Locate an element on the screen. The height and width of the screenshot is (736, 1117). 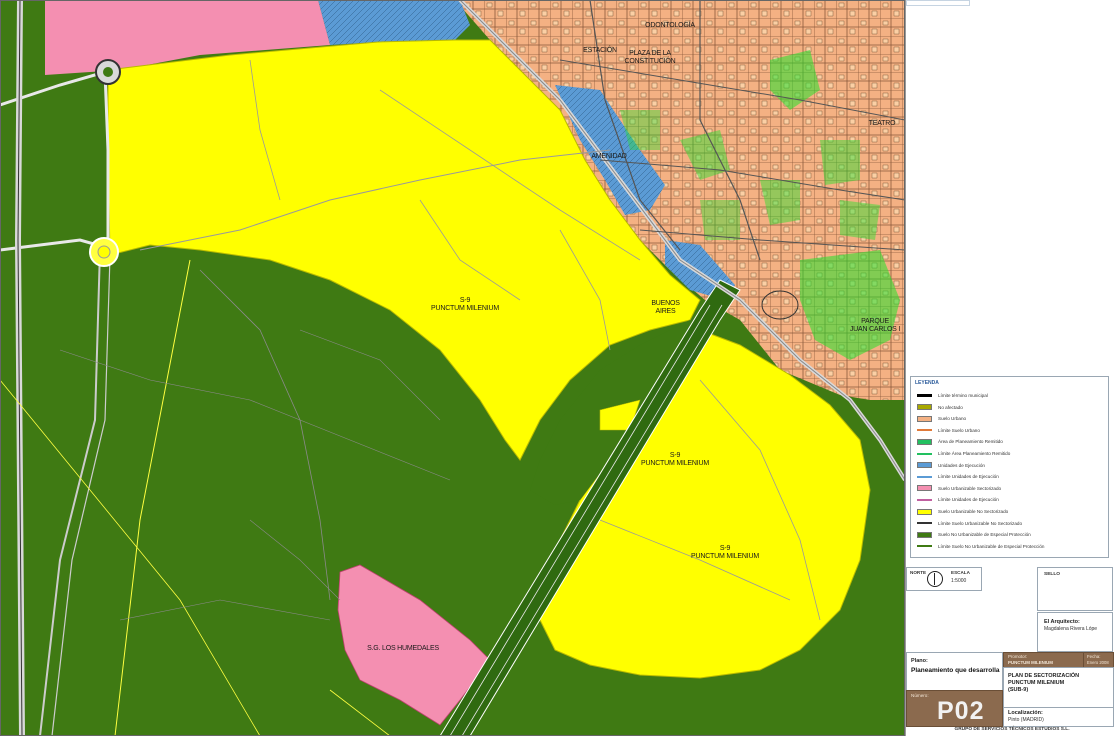
legend-item: Límite Suelo Urbanizable No Sectorizado is located at coordinates (969, 523).